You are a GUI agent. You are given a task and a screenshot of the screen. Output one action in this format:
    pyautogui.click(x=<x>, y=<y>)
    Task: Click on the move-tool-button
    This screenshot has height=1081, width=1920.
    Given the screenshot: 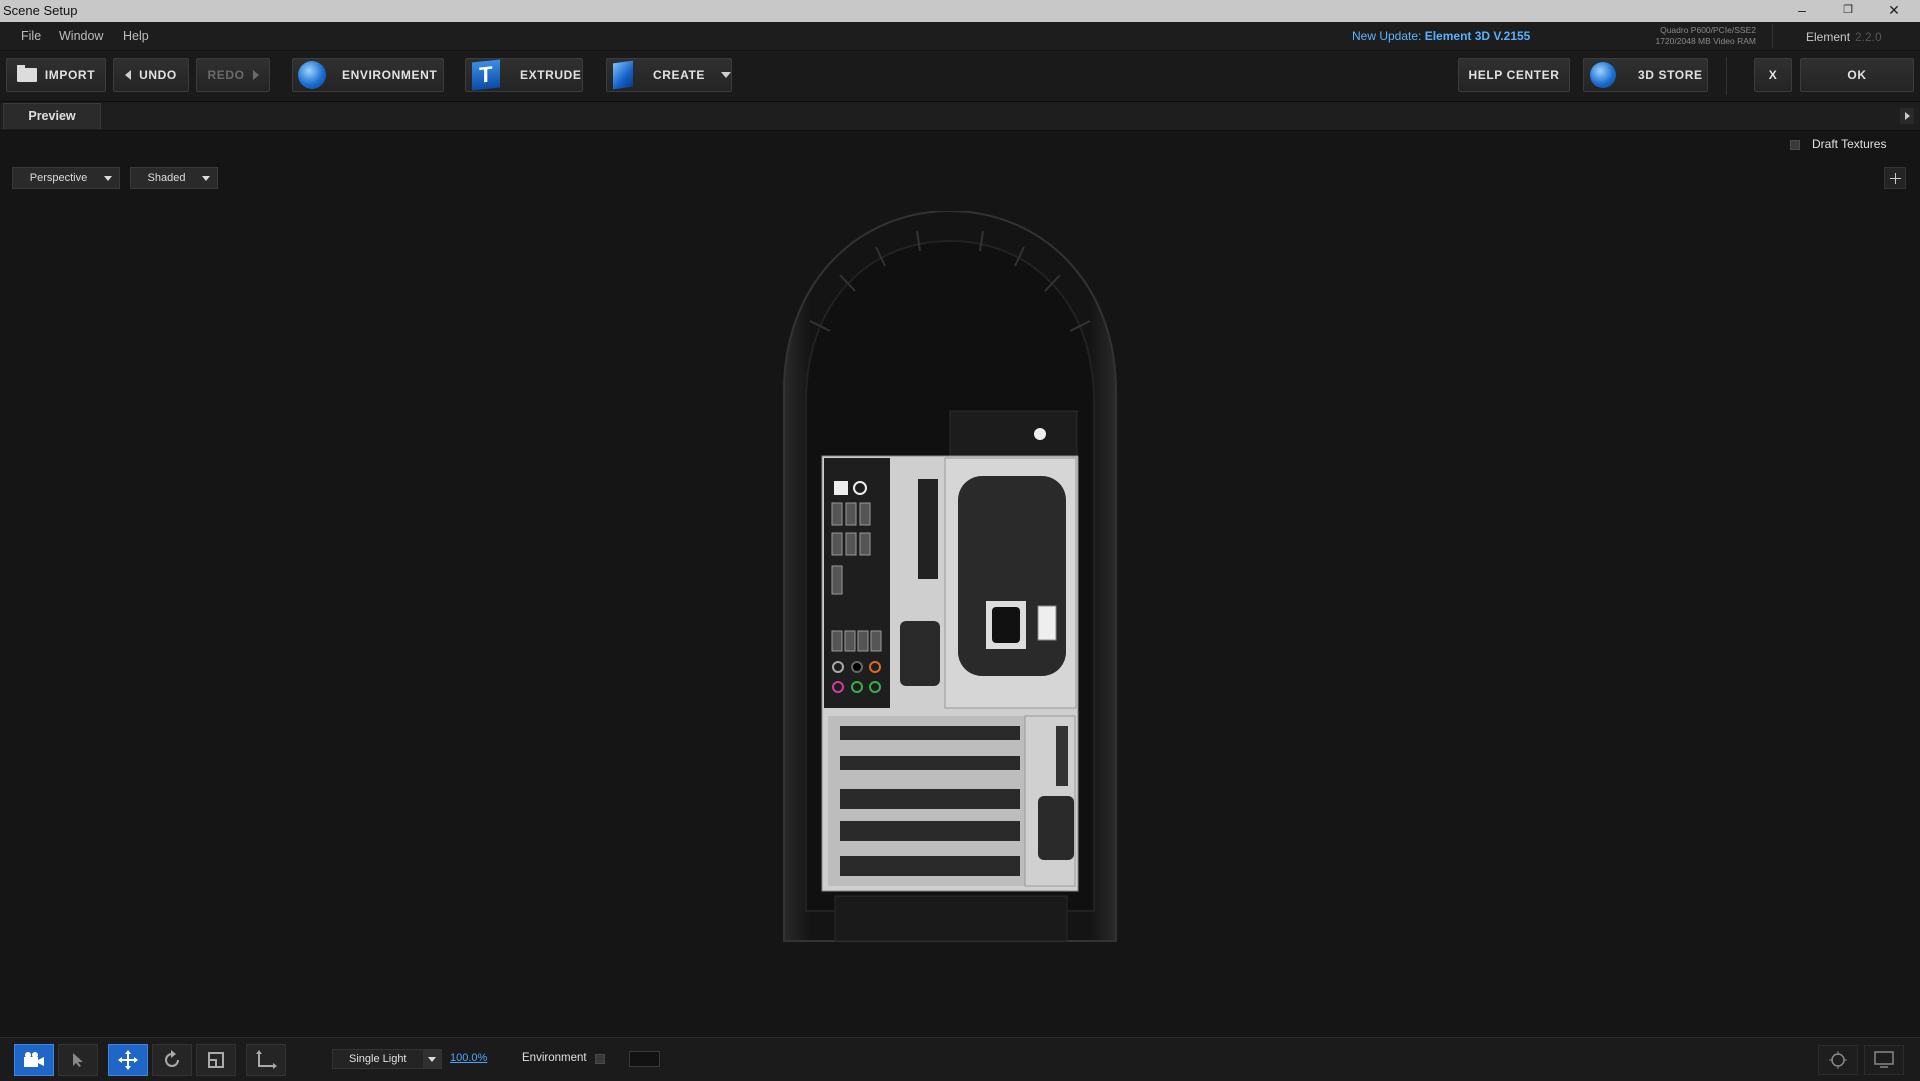 What is the action you would take?
    pyautogui.click(x=128, y=1060)
    